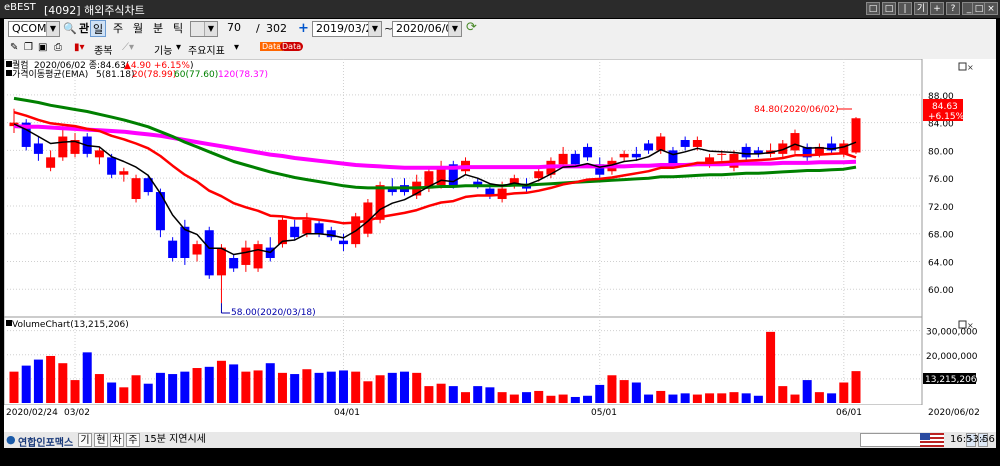 This screenshot has height=466, width=1000. What do you see at coordinates (292, 46) in the screenshot?
I see `data-badge: Data` at bounding box center [292, 46].